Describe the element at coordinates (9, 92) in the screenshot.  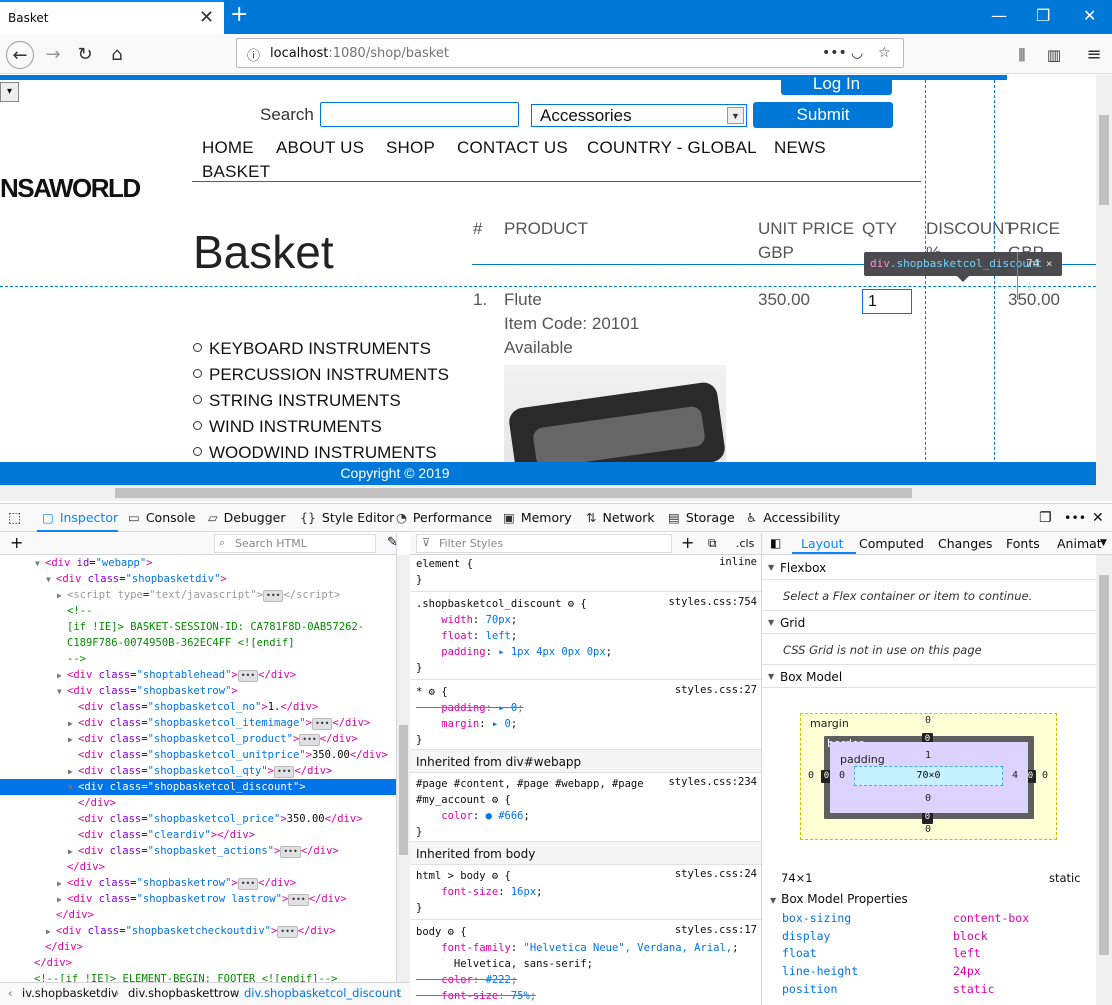
I see `language-select: ▾` at that location.